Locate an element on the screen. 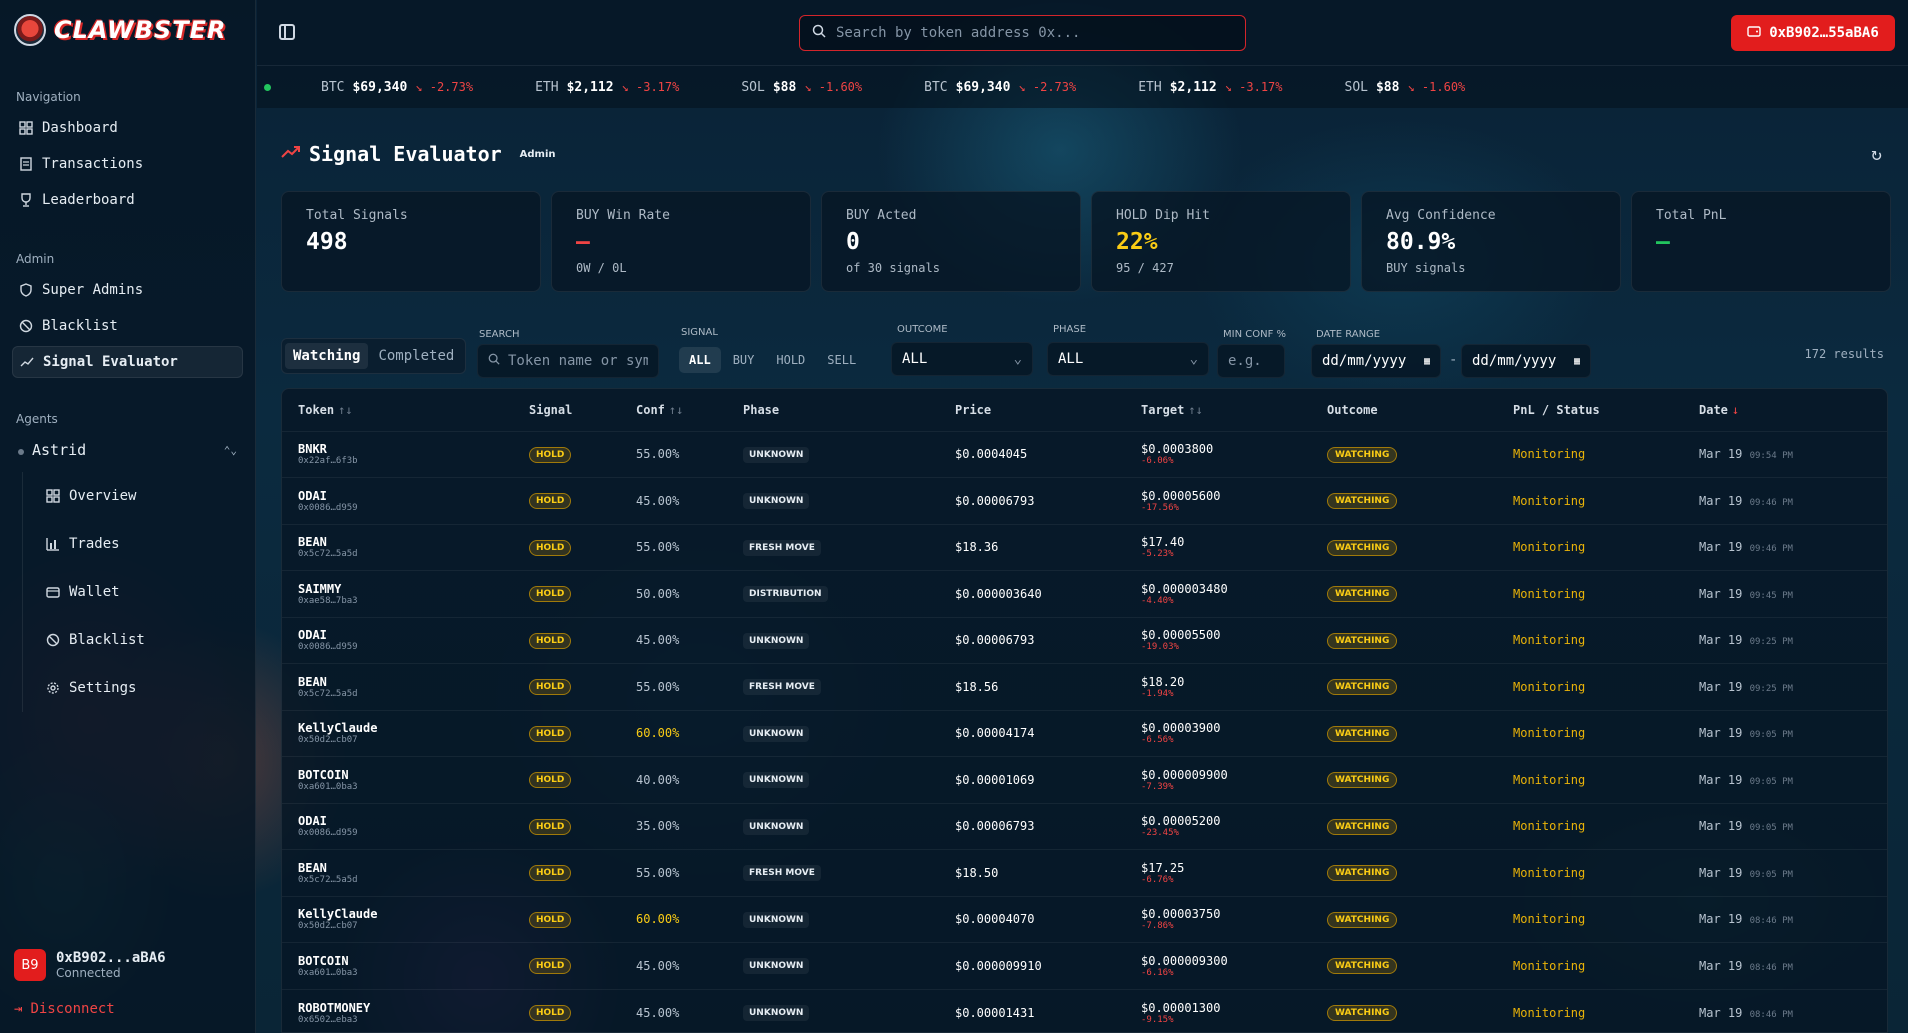  logout-icon: ⇥ is located at coordinates (18, 1009).